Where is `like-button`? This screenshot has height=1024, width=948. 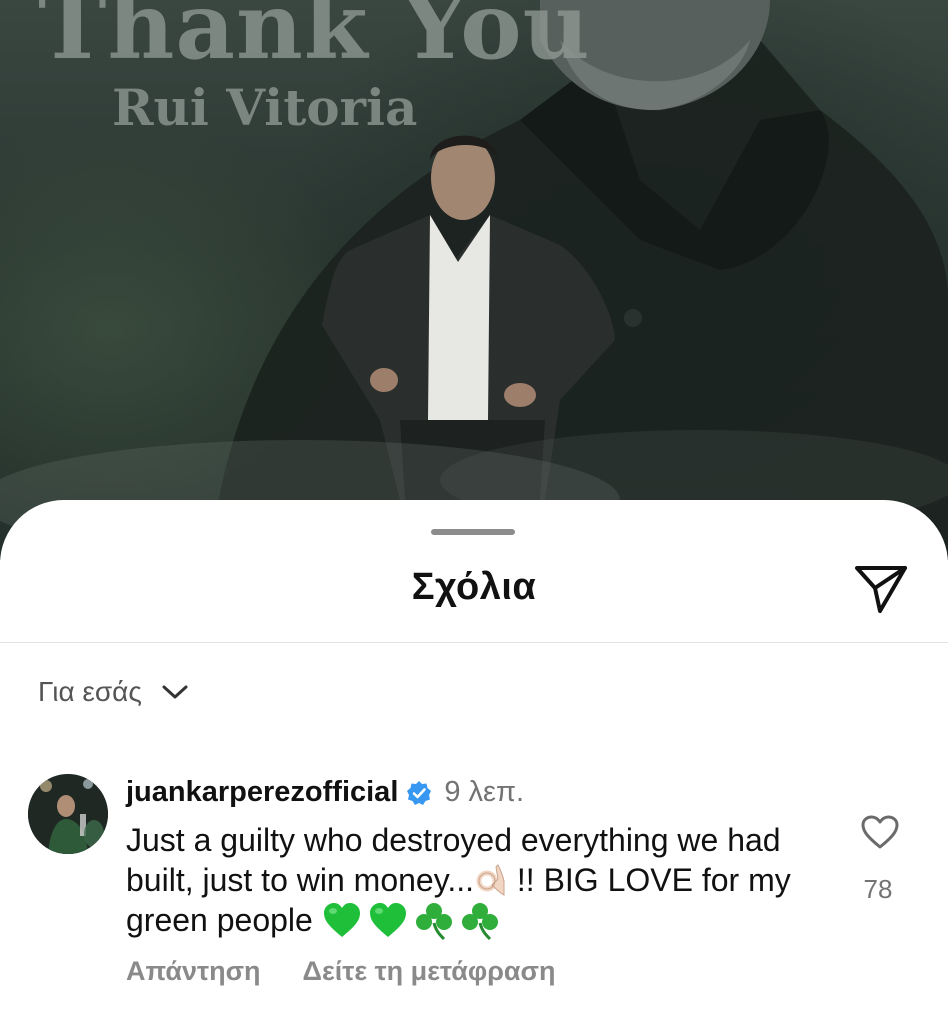
like-button is located at coordinates (880, 832).